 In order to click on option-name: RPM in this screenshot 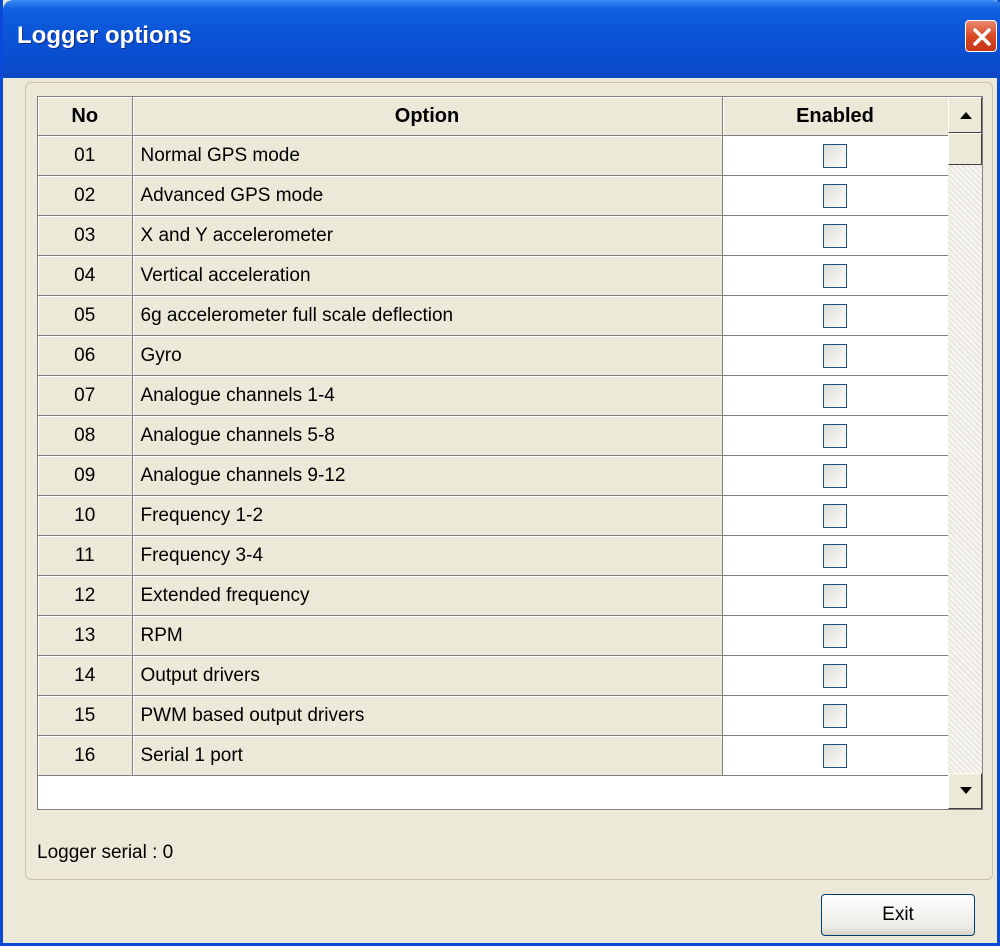, I will do `click(427, 635)`.